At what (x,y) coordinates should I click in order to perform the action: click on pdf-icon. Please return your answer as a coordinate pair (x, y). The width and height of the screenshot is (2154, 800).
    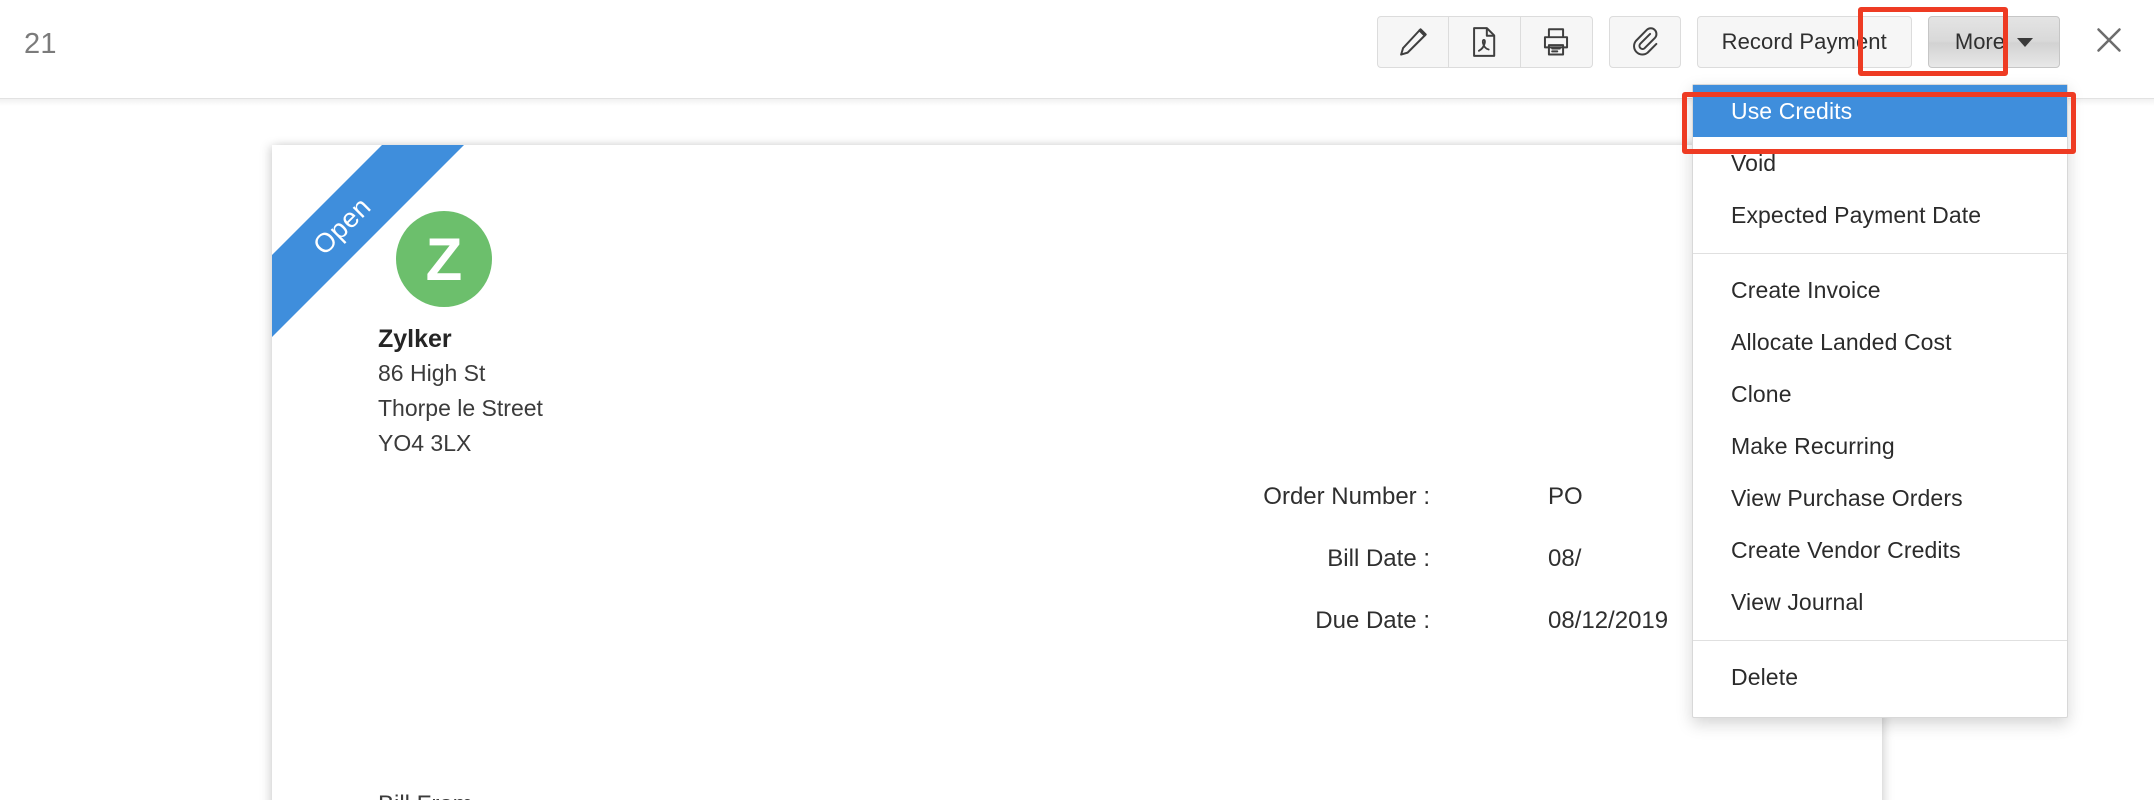
    Looking at the image, I should click on (1484, 42).